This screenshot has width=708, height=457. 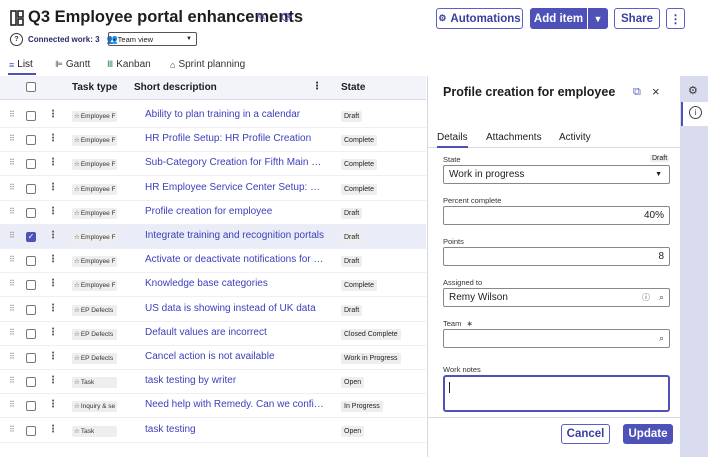 I want to click on column-header-task-type: Task type, so click(x=94, y=87).